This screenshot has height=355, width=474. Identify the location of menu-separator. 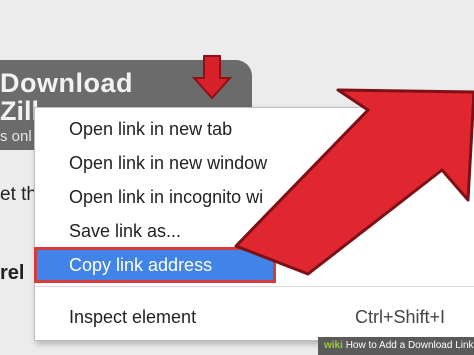
(254, 286).